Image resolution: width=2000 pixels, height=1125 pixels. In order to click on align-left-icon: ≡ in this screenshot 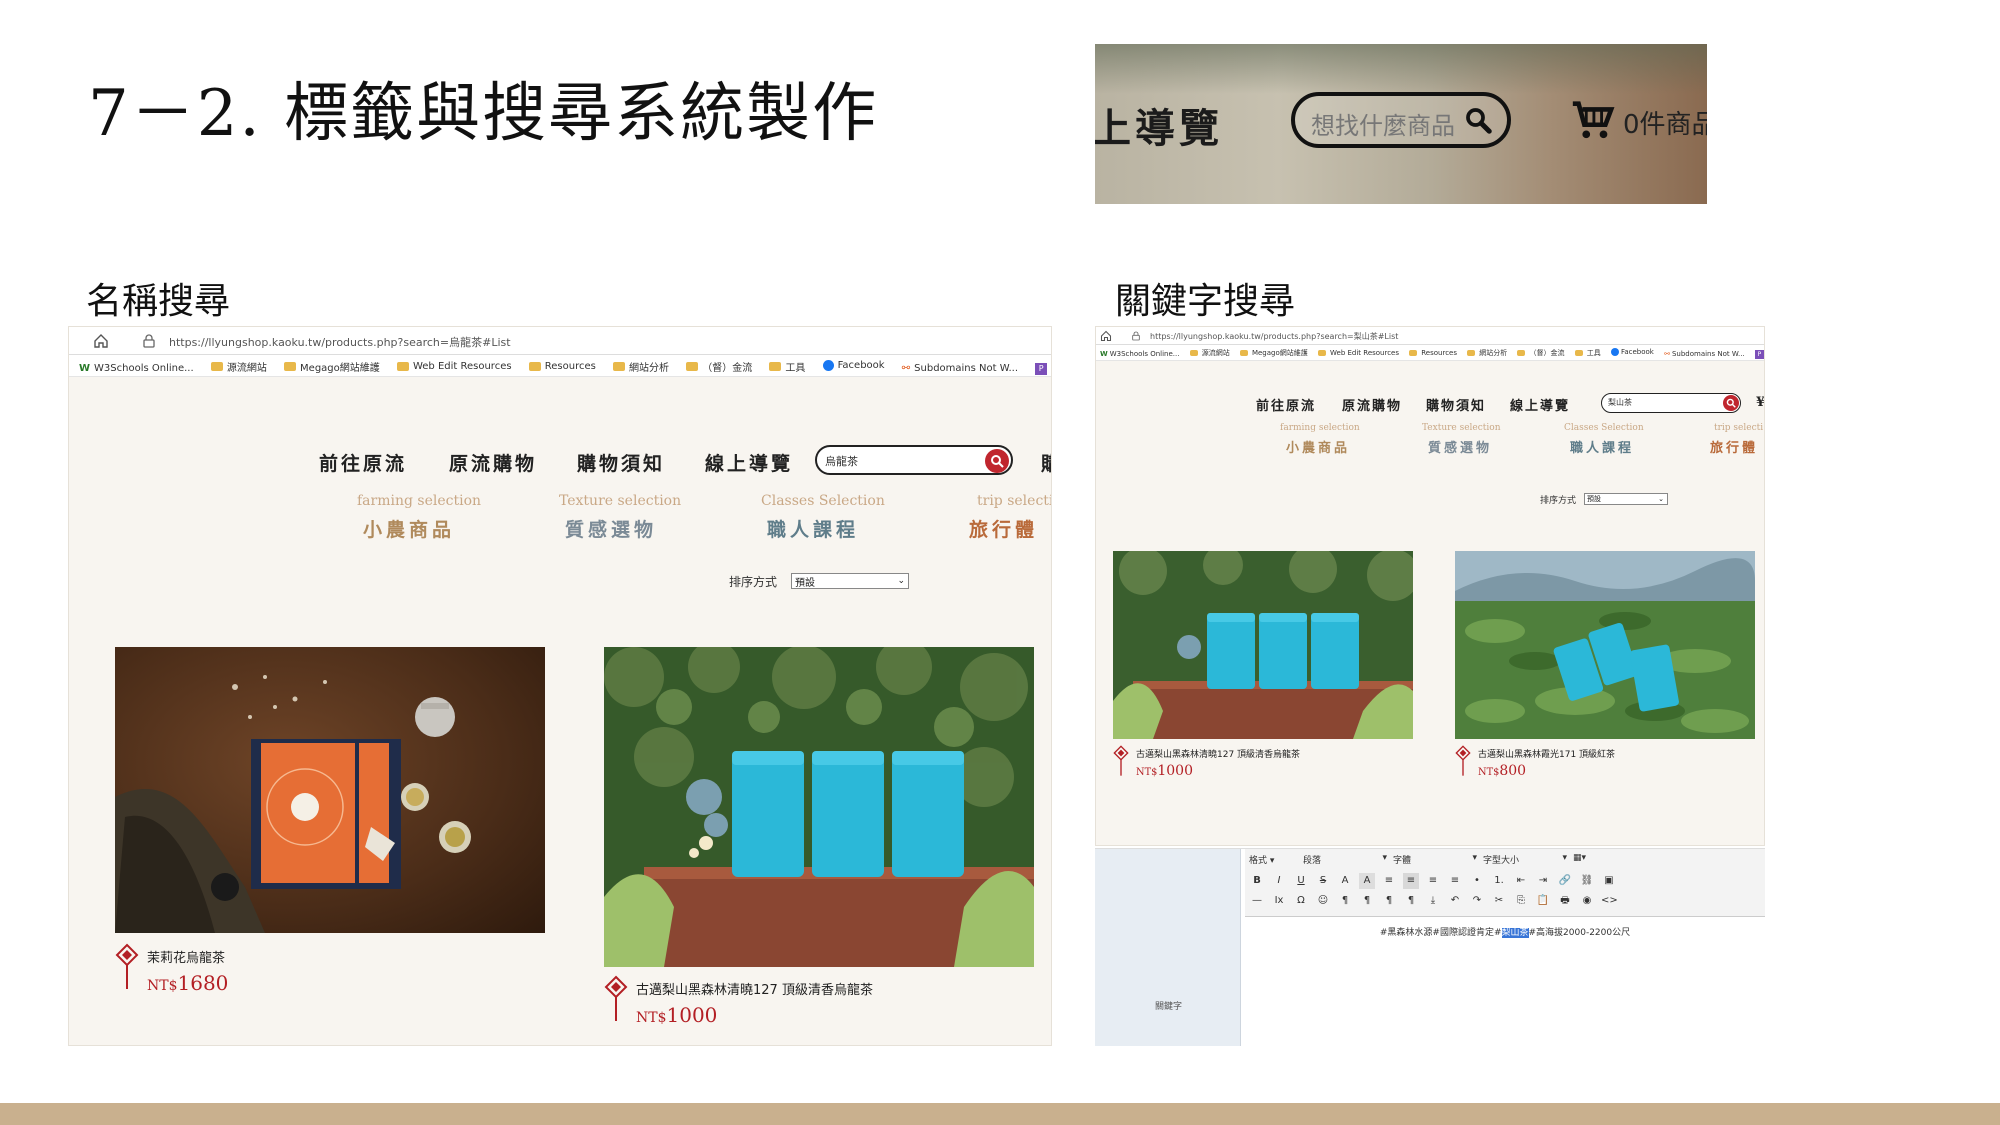, I will do `click(1389, 881)`.